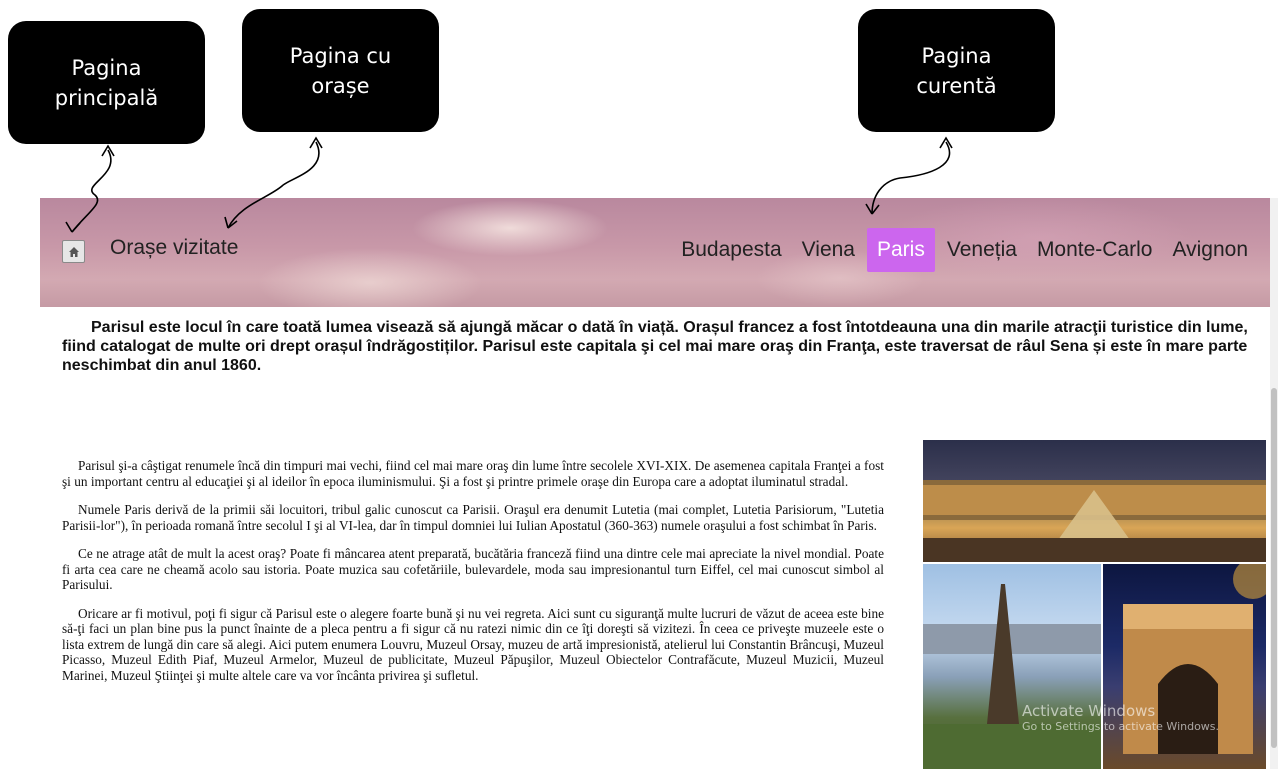  I want to click on annotation-cities-page: Pagina cu orașe, so click(340, 70).